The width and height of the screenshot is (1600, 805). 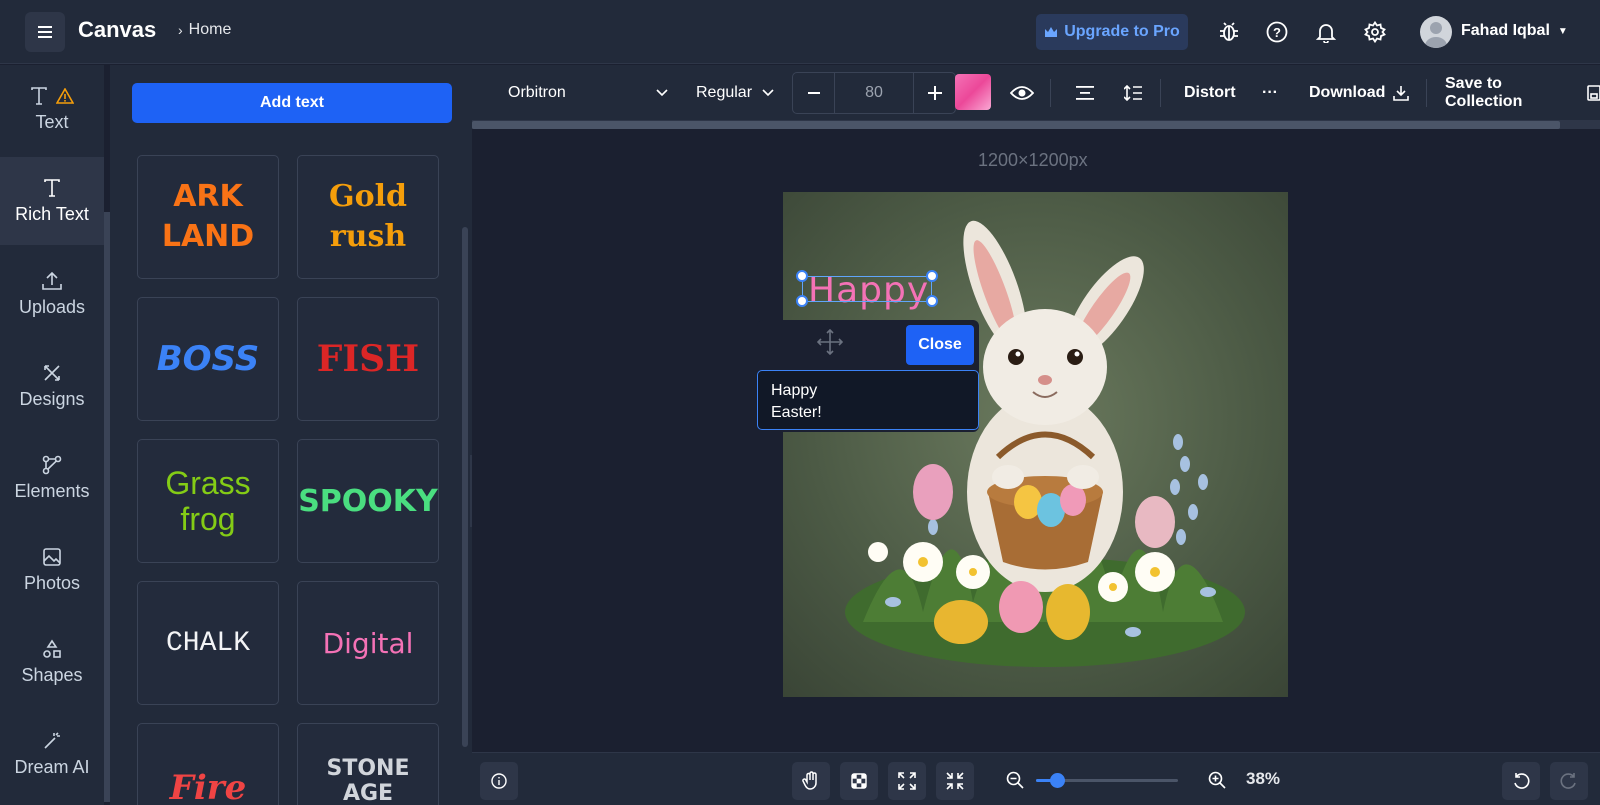 What do you see at coordinates (52, 754) in the screenshot?
I see `rail-item-dream-ai: Dream AI` at bounding box center [52, 754].